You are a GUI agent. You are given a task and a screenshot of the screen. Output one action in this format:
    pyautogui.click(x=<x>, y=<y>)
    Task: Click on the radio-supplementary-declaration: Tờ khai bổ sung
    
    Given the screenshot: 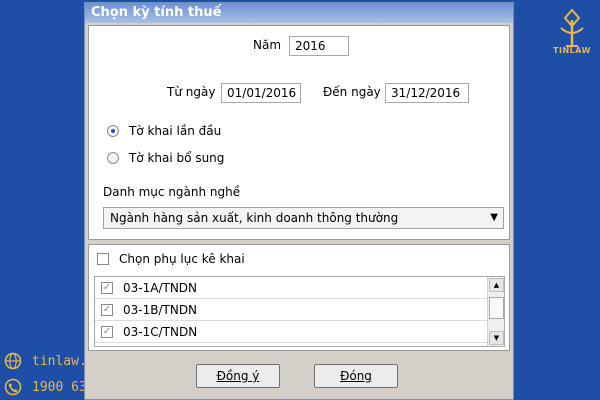 What is the action you would take?
    pyautogui.click(x=165, y=158)
    